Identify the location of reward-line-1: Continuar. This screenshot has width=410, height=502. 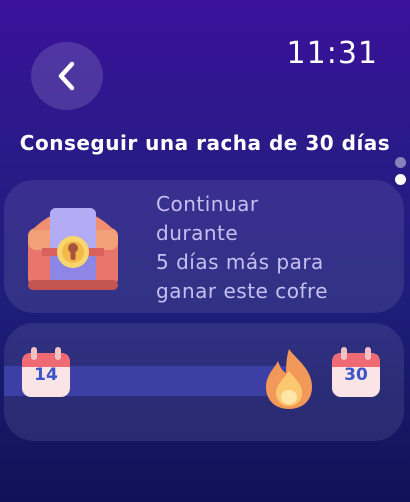
(207, 204).